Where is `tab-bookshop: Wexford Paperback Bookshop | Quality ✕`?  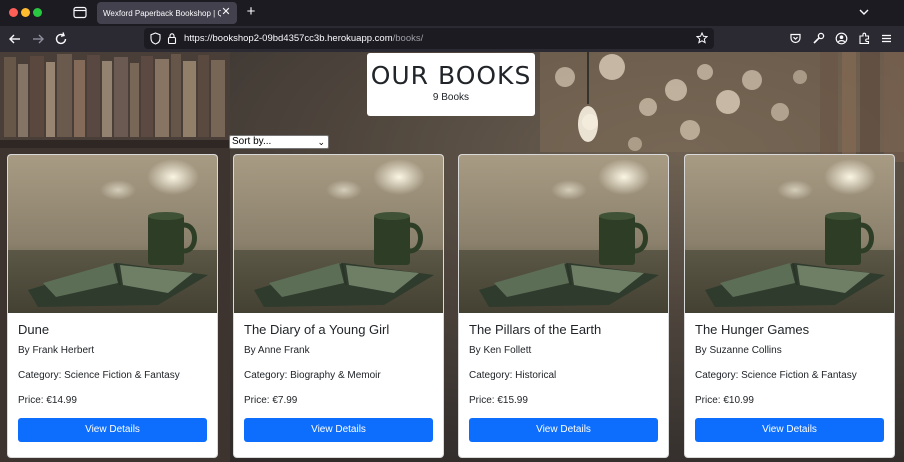 tab-bookshop: Wexford Paperback Bookshop | Quality ✕ is located at coordinates (167, 13).